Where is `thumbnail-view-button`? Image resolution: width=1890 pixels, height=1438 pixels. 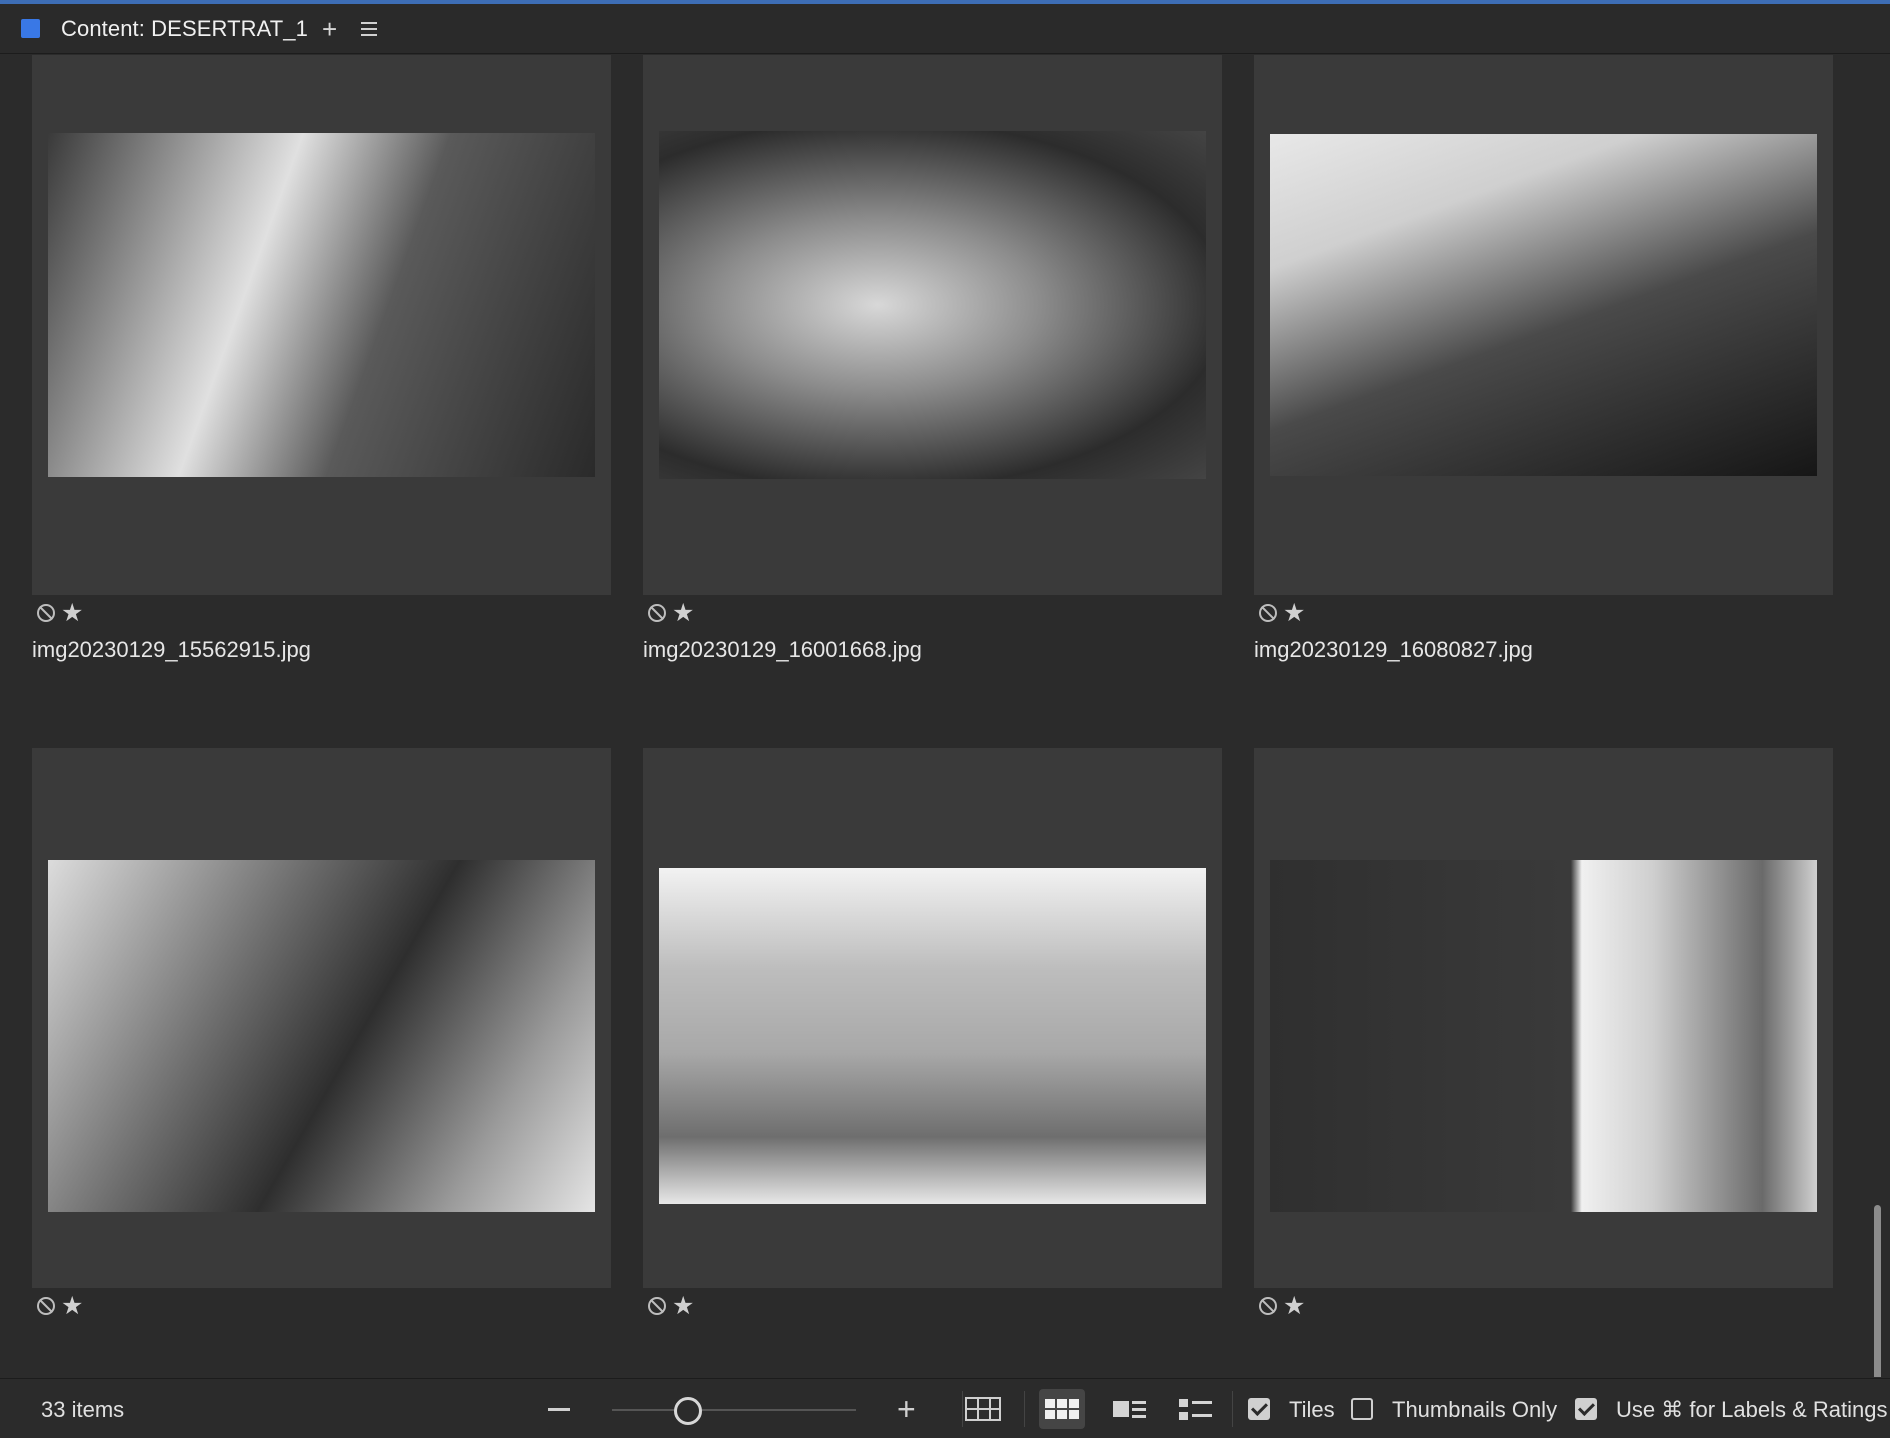
thumbnail-view-button is located at coordinates (1062, 1409).